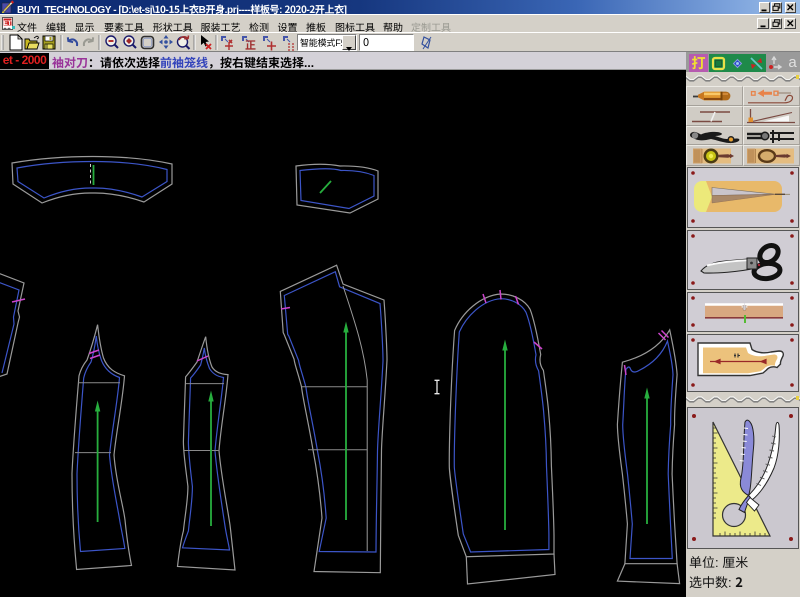 The width and height of the screenshot is (800, 597). Describe the element at coordinates (7, 23) in the screenshot. I see `svg-text: ET` at that location.